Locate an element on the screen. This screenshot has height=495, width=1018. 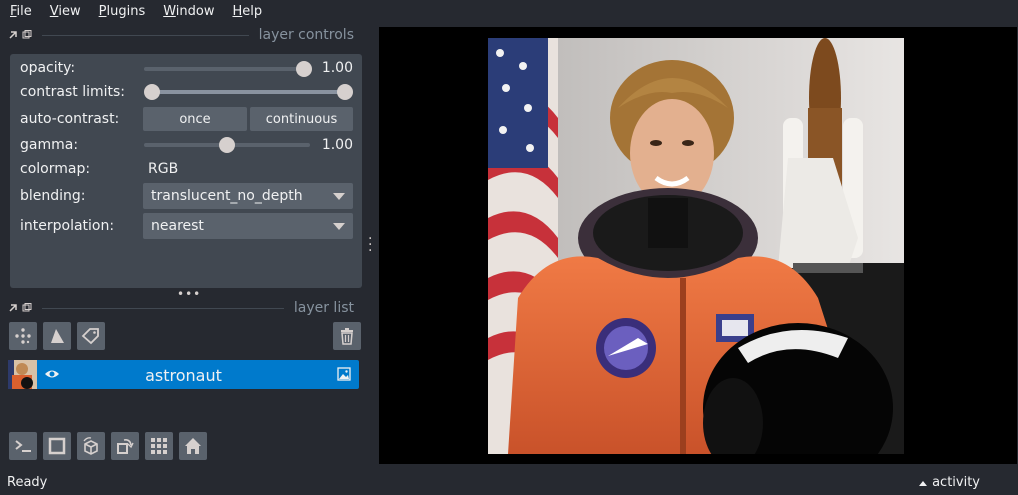
blending-select: translucent_no_depth is located at coordinates (248, 196).